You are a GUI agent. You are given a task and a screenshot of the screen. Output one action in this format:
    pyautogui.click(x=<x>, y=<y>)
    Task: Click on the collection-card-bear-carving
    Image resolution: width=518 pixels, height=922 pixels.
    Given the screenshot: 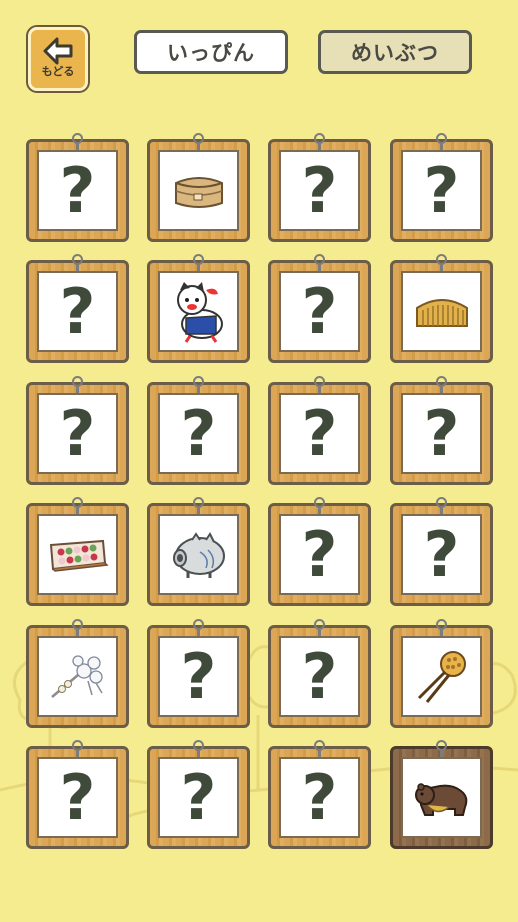 What is the action you would take?
    pyautogui.click(x=441, y=794)
    